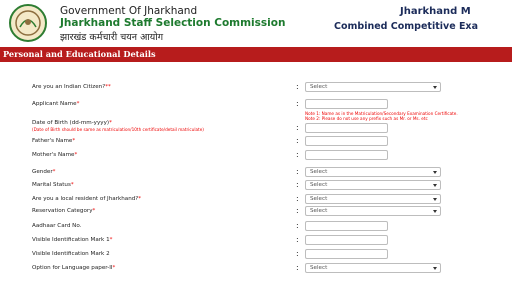 Image resolution: width=512 pixels, height=284 pixels. I want to click on exam-title-line-1: Jharkhand M, so click(435, 11).